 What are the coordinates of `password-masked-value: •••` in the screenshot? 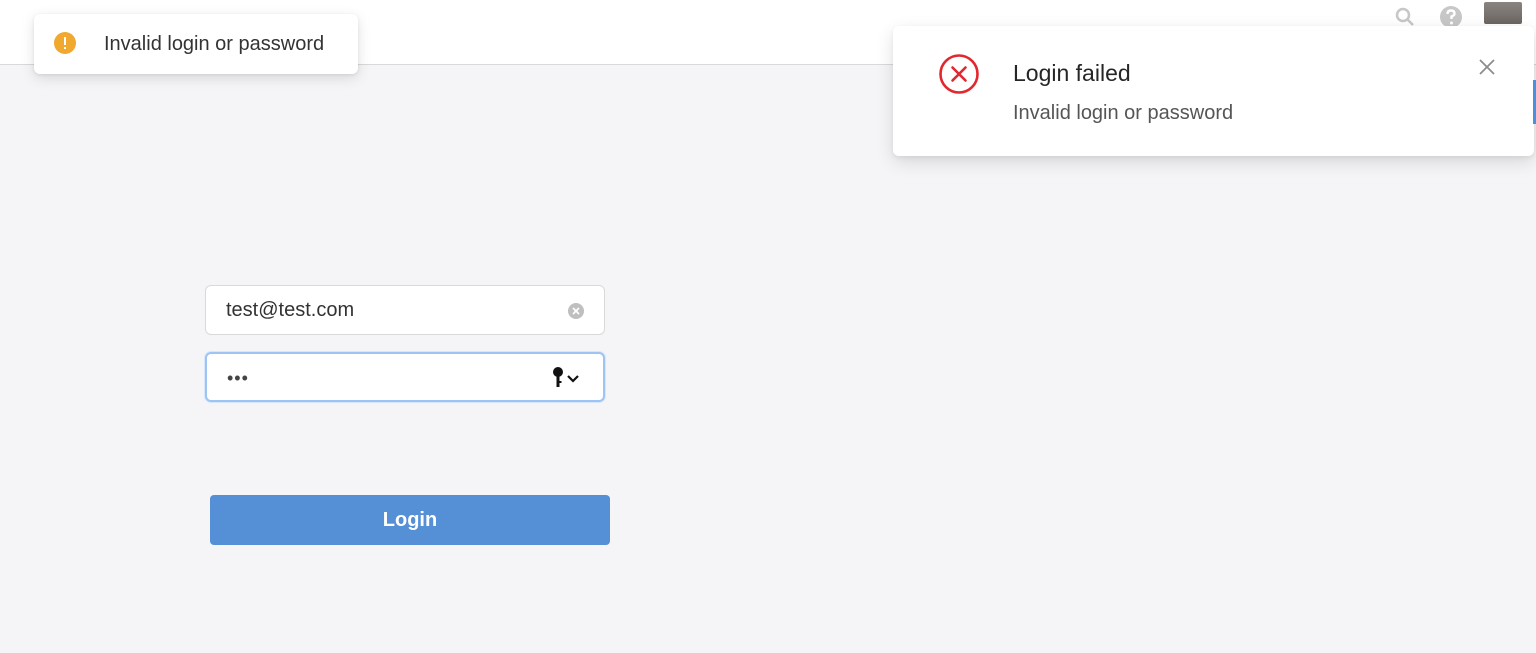 It's located at (238, 378).